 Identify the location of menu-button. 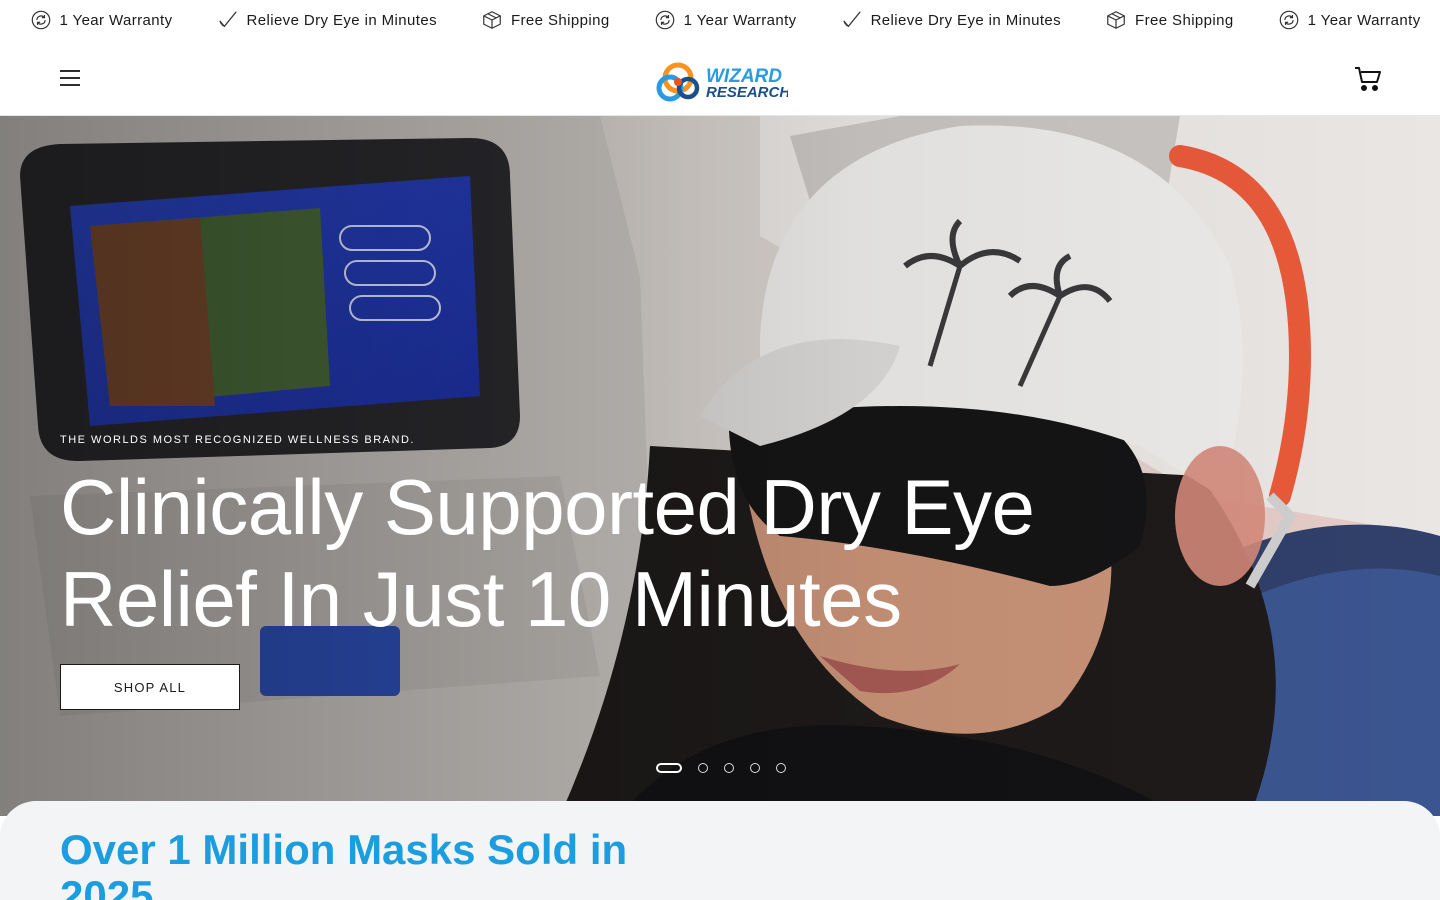
(70, 78).